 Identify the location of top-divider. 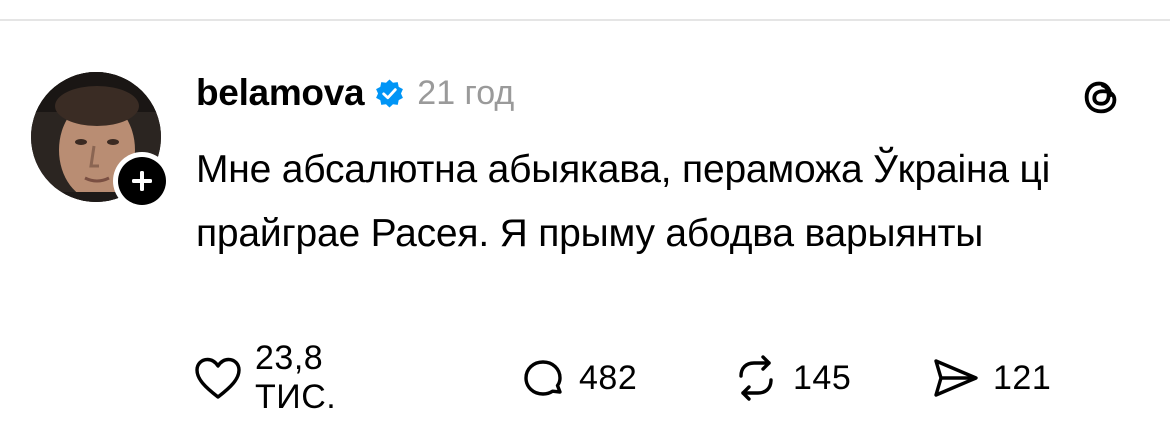
(585, 20).